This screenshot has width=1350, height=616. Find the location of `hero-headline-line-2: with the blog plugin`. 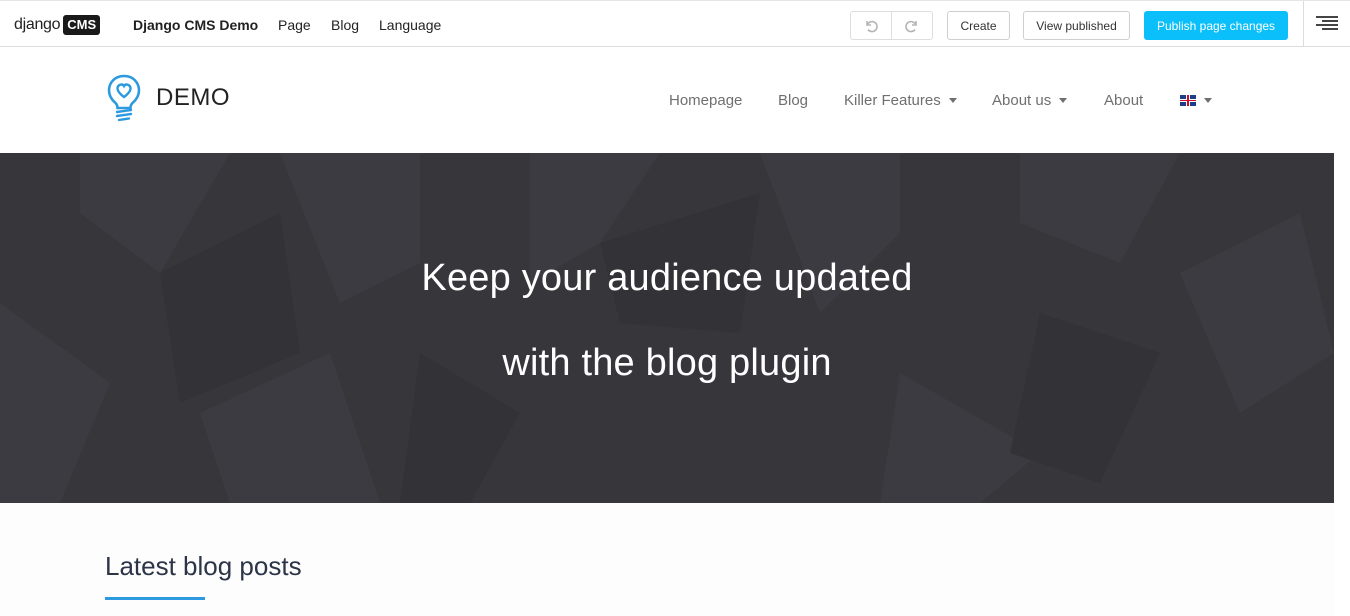

hero-headline-line-2: with the blog plugin is located at coordinates (667, 363).